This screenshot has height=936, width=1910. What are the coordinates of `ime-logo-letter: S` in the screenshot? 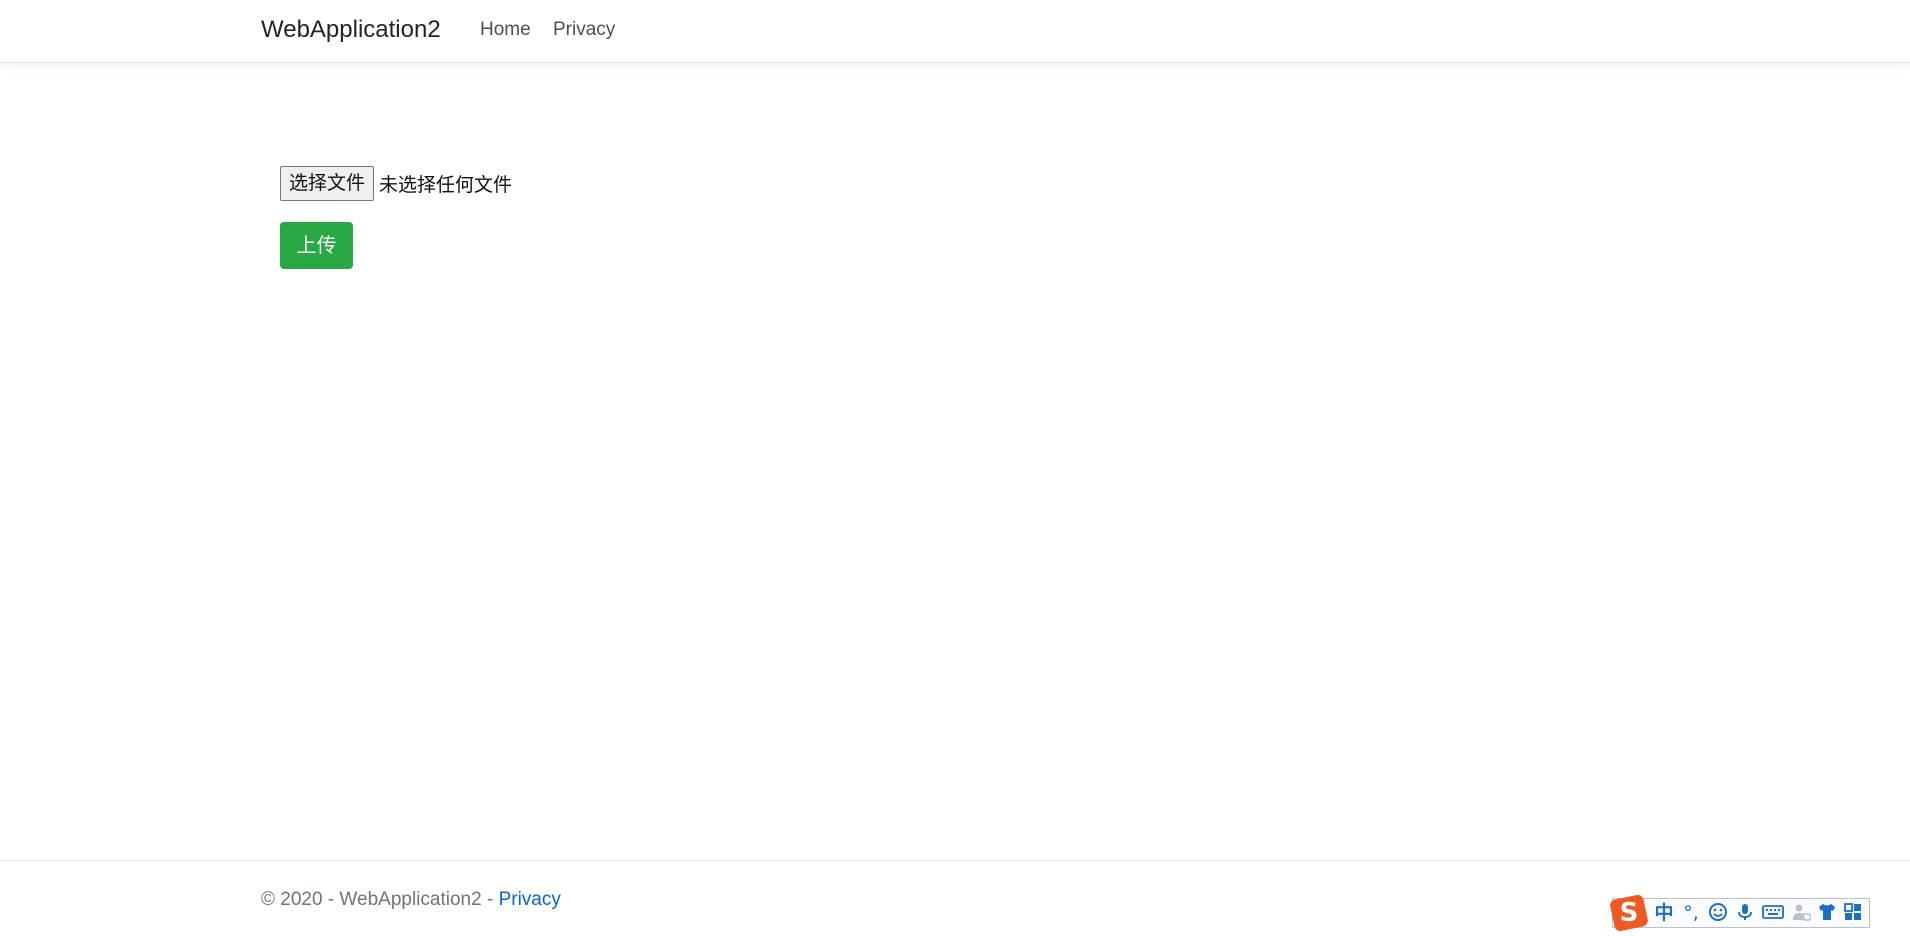 It's located at (1629, 913).